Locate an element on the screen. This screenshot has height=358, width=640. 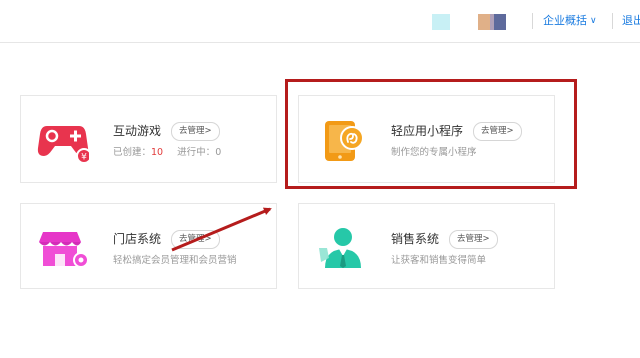
logout-link: 退出 is located at coordinates (631, 21).